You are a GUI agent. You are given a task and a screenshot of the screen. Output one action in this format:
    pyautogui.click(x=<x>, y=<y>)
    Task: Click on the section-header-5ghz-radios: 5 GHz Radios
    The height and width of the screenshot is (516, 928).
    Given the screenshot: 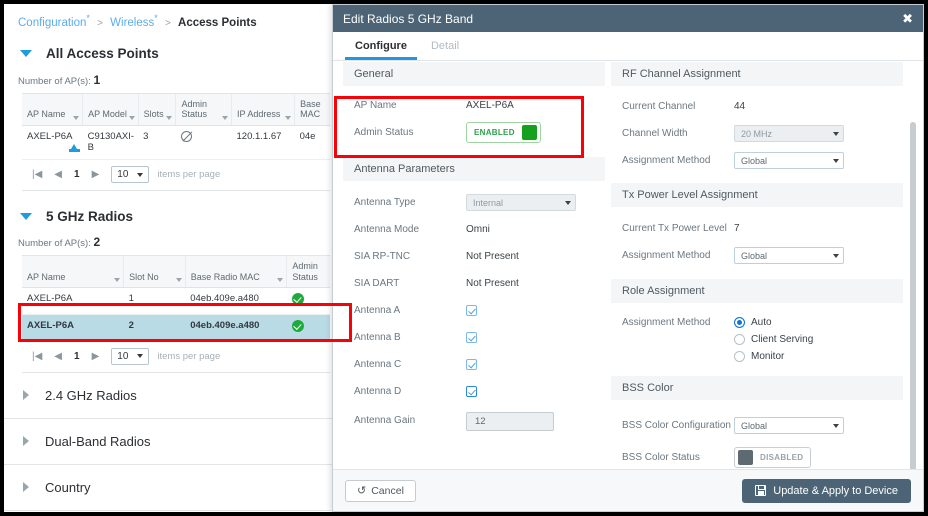 What is the action you would take?
    pyautogui.click(x=170, y=216)
    